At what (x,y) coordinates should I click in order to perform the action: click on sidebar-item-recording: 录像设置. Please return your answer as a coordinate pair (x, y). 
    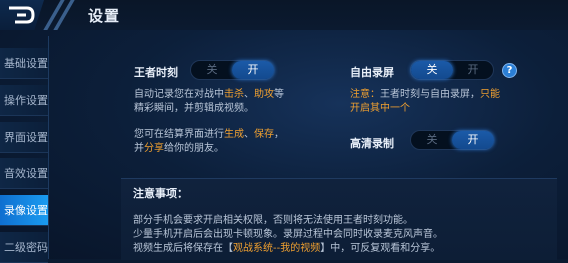
    Looking at the image, I should click on (24, 210).